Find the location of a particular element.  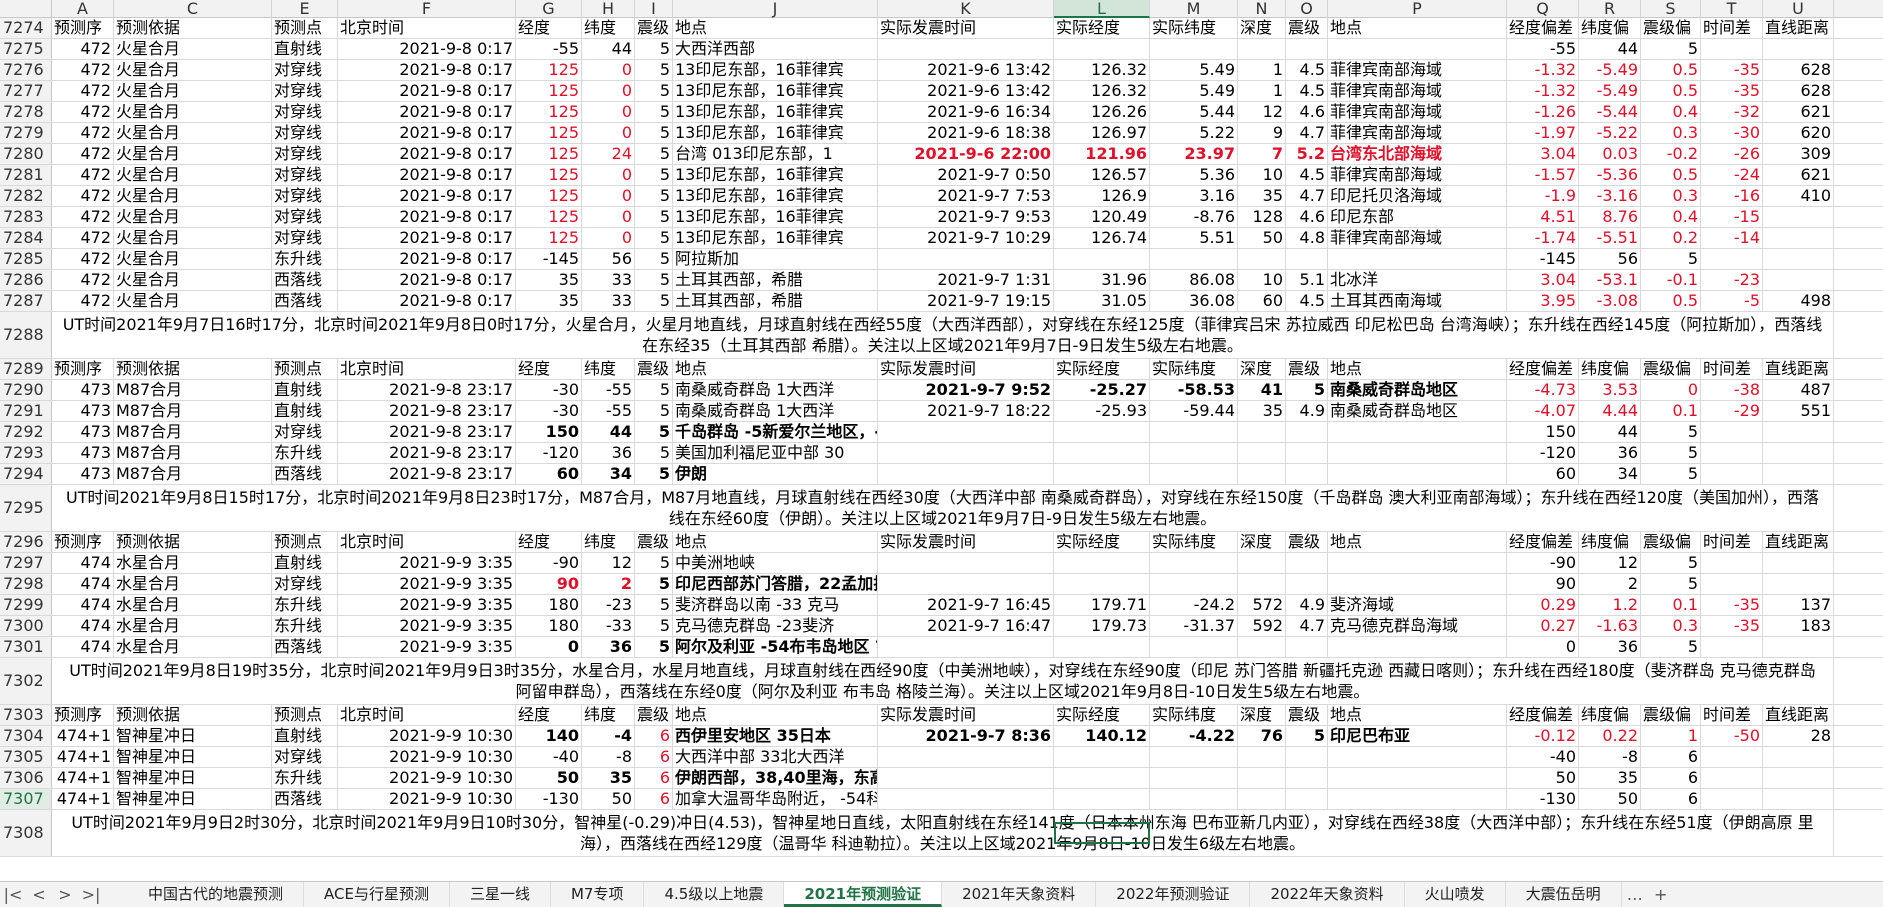

cell-s: 0.4 is located at coordinates (1671, 217).